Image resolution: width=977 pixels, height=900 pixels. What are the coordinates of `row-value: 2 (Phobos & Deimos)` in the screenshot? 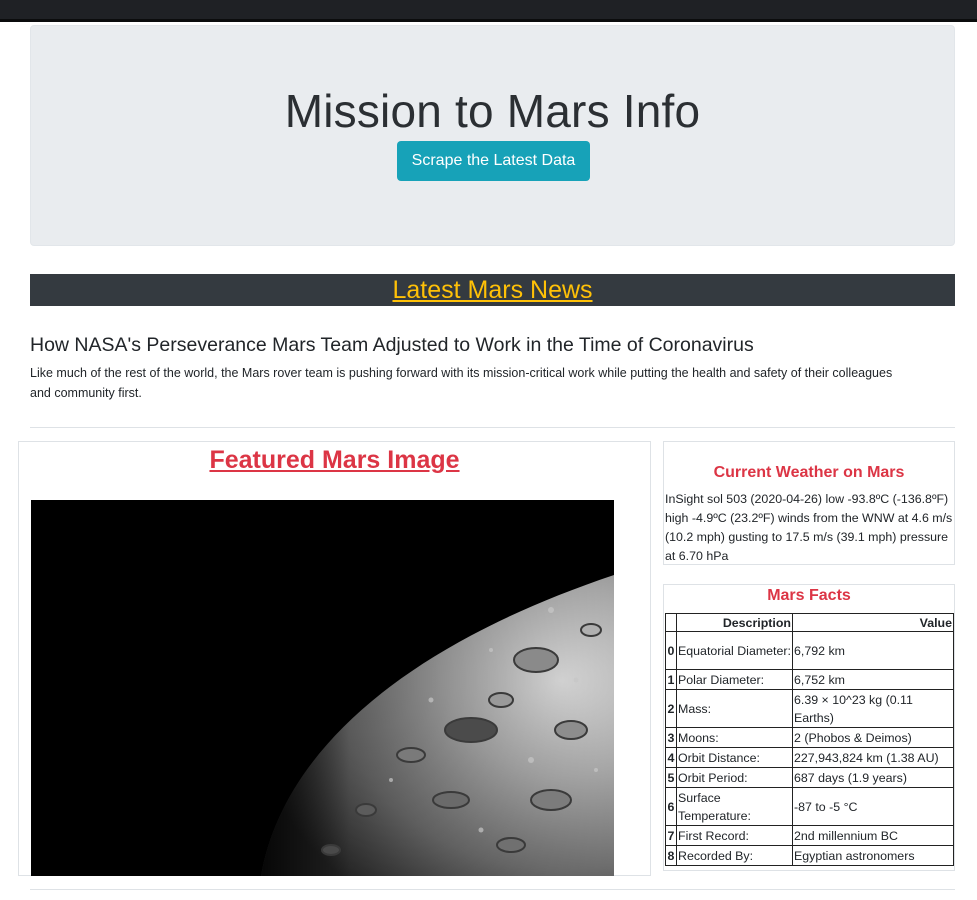 It's located at (873, 737).